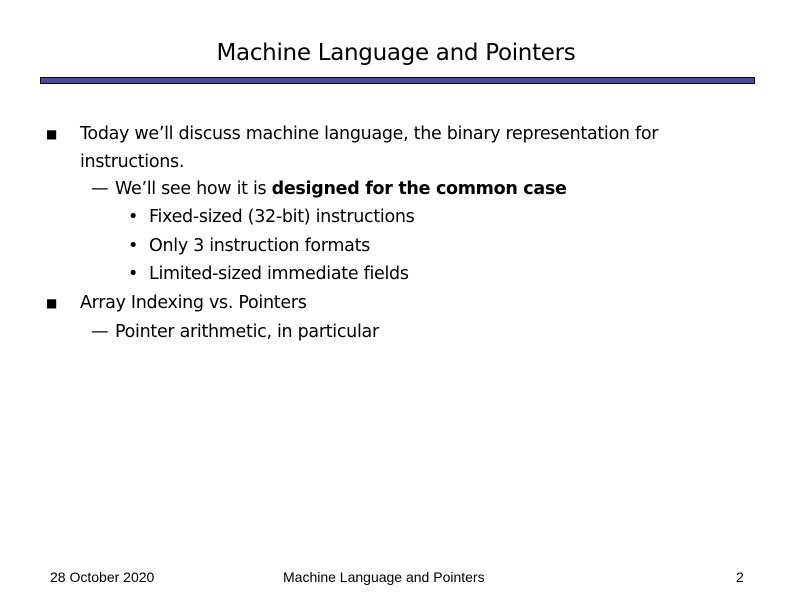  What do you see at coordinates (247, 332) in the screenshot?
I see `bullet-2-sub-text: Pointer arithmetic, in particular` at bounding box center [247, 332].